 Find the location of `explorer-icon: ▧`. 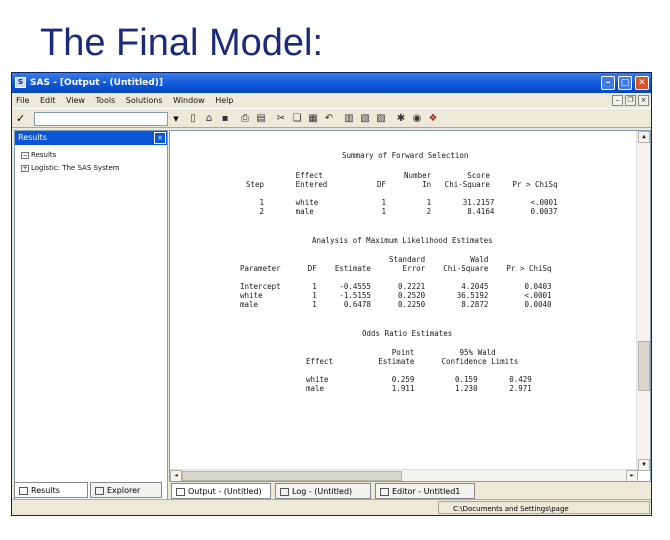

explorer-icon: ▧ is located at coordinates (365, 119).